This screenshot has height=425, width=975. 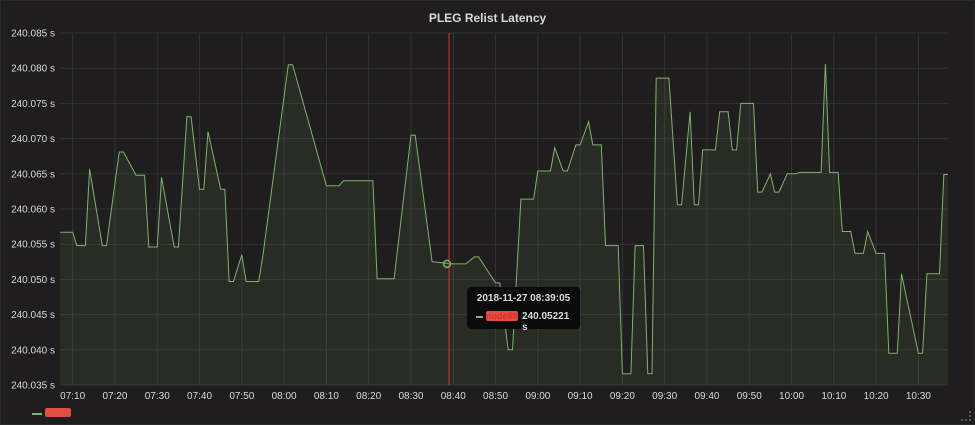 What do you see at coordinates (58, 412) in the screenshot?
I see `legend-series-name: node69` at bounding box center [58, 412].